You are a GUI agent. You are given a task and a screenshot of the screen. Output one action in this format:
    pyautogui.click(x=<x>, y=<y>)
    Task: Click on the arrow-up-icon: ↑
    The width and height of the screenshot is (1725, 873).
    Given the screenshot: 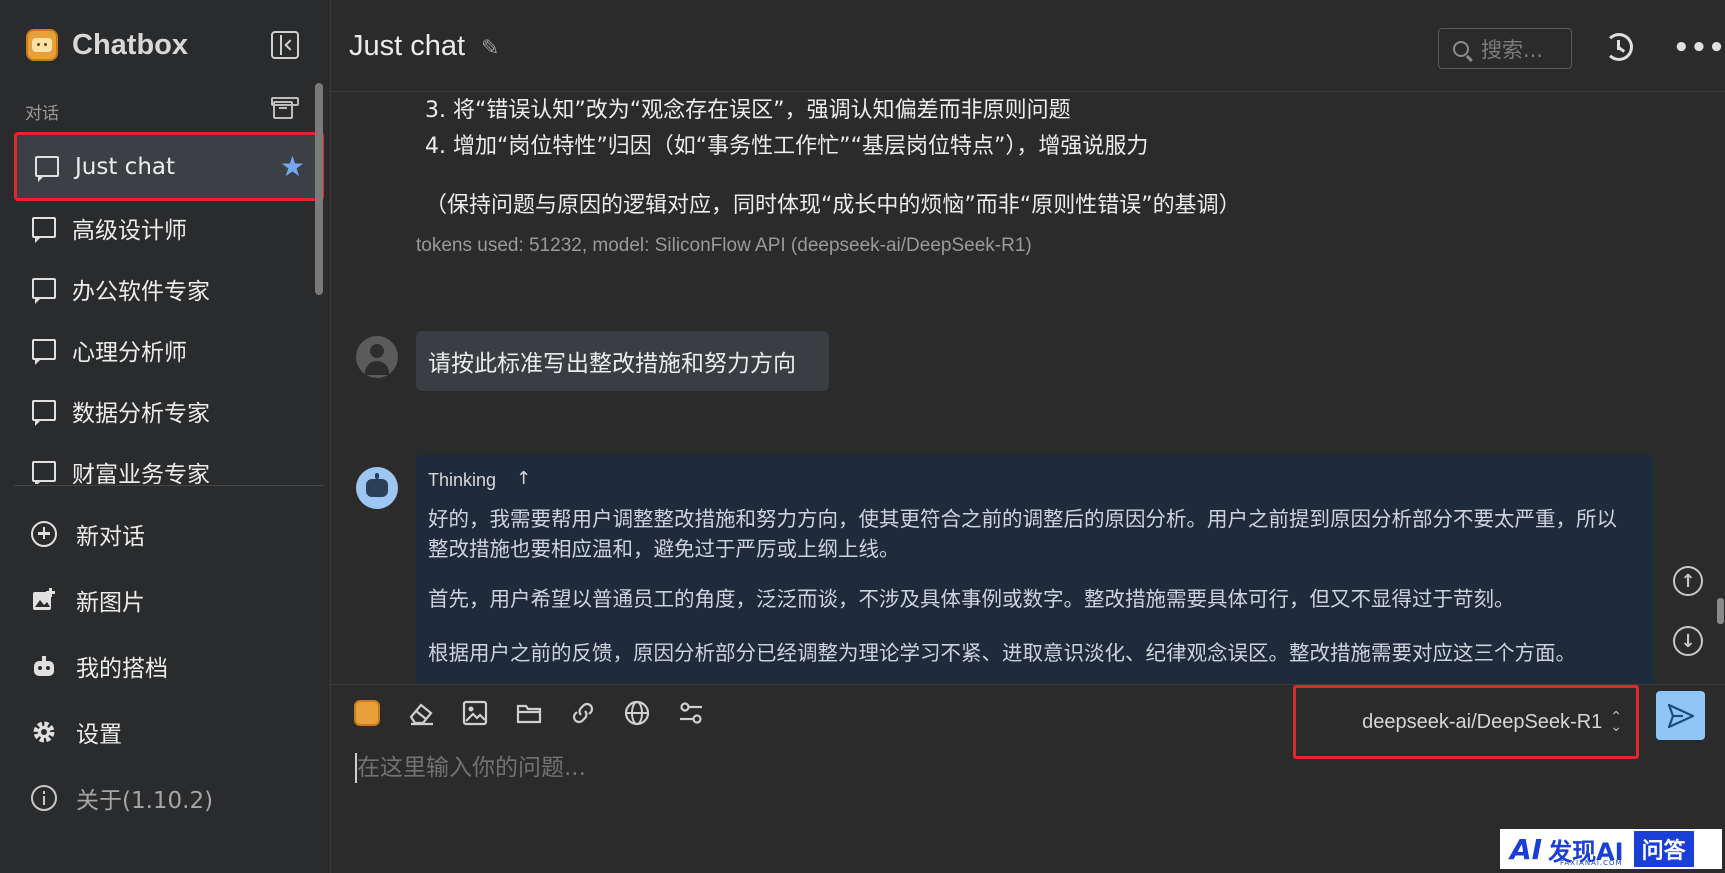 What is the action you would take?
    pyautogui.click(x=523, y=478)
    